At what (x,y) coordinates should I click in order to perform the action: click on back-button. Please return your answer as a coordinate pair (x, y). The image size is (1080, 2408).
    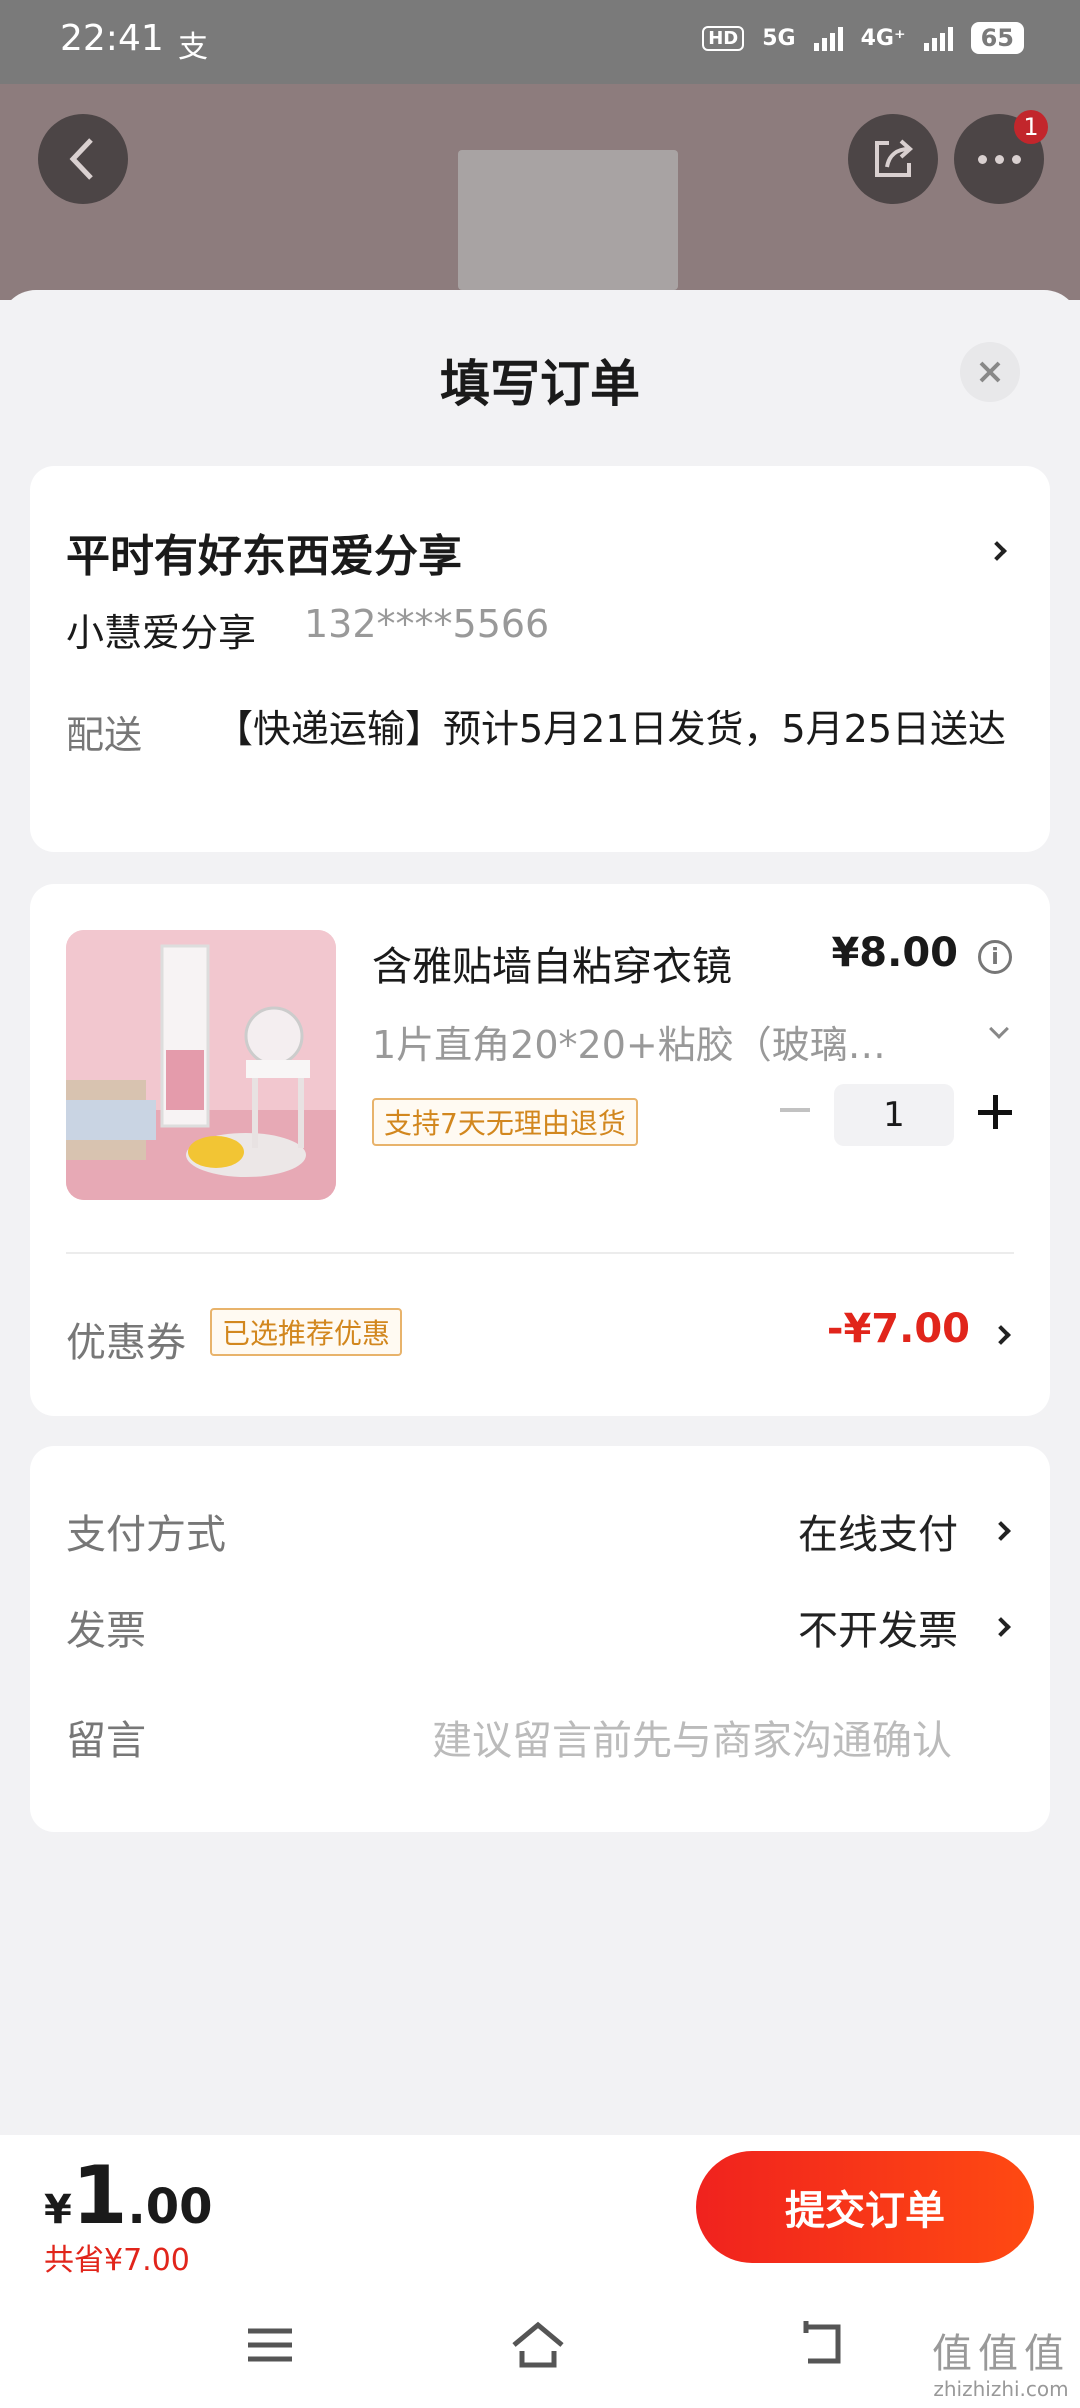
    Looking at the image, I should click on (83, 159).